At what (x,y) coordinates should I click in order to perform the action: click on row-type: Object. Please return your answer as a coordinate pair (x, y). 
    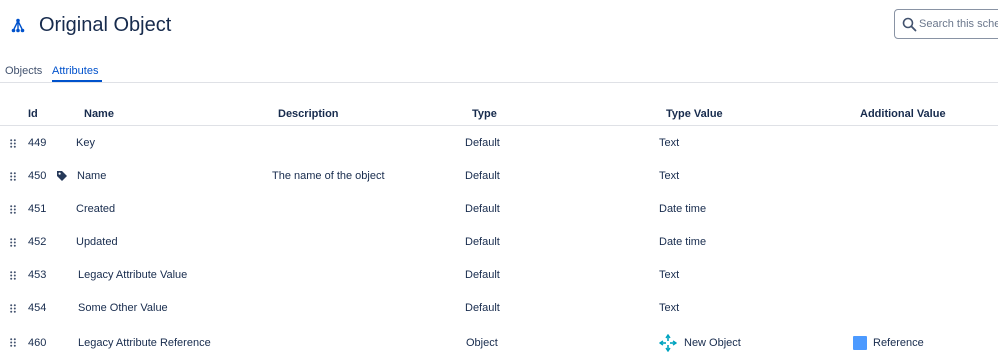
    Looking at the image, I should click on (482, 343).